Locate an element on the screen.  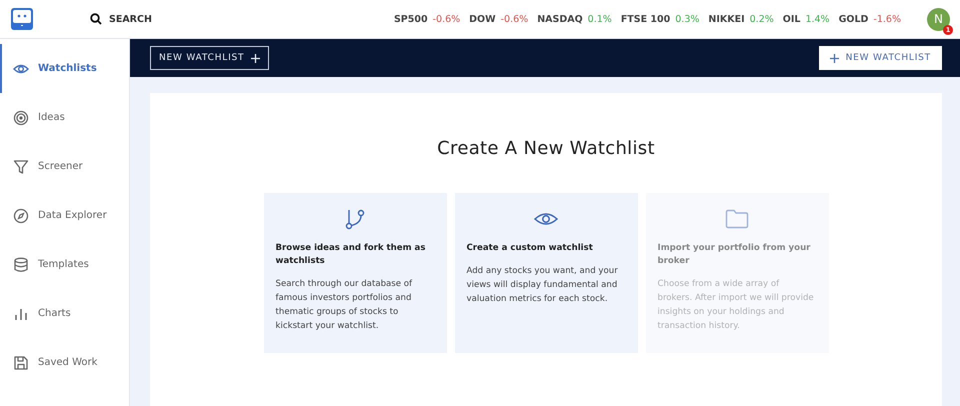
ticker-change: 1.4% is located at coordinates (817, 19).